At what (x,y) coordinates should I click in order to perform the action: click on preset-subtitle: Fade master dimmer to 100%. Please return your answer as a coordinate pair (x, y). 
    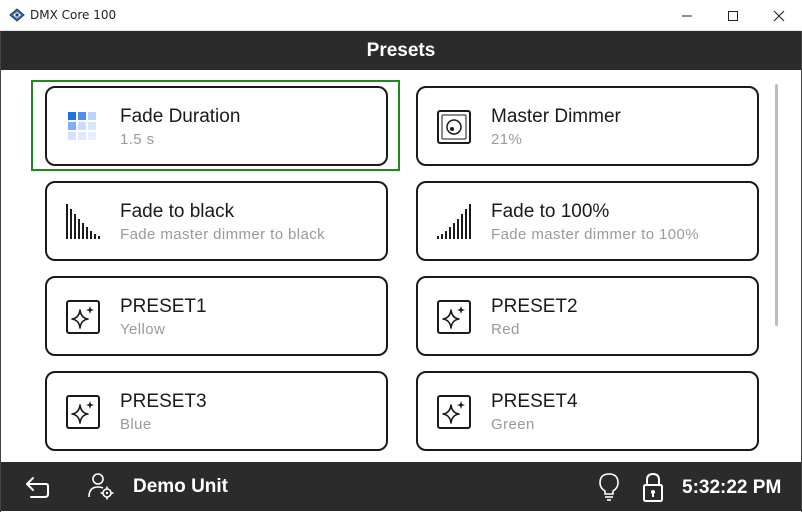
    Looking at the image, I should click on (595, 234).